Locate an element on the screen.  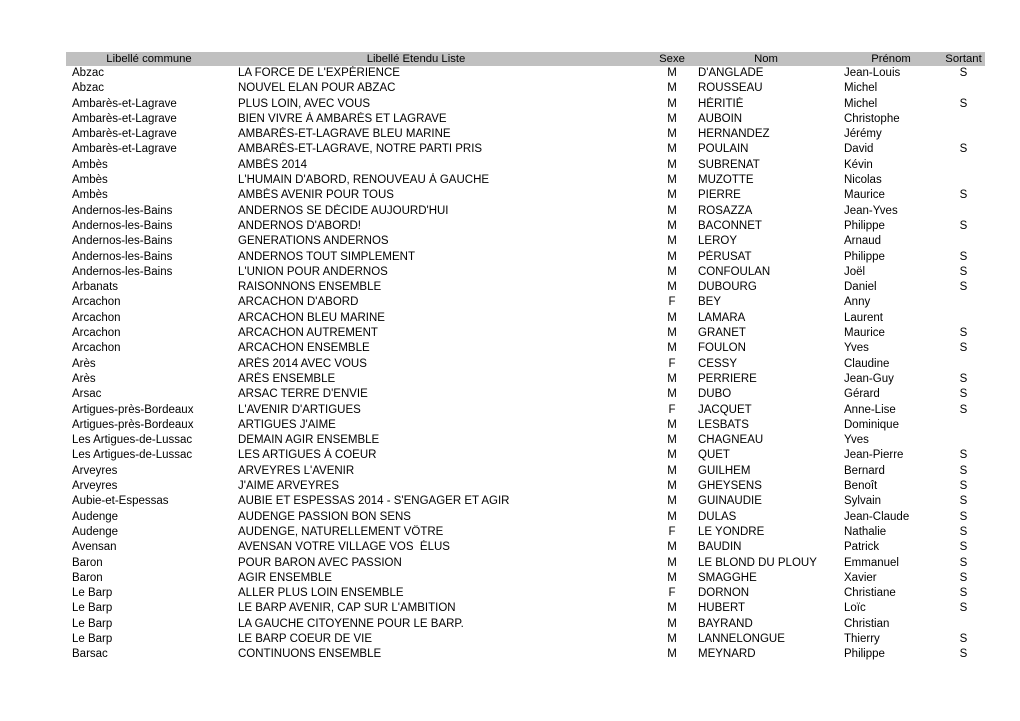
cell-nom: HERNANDEZ is located at coordinates (734, 134).